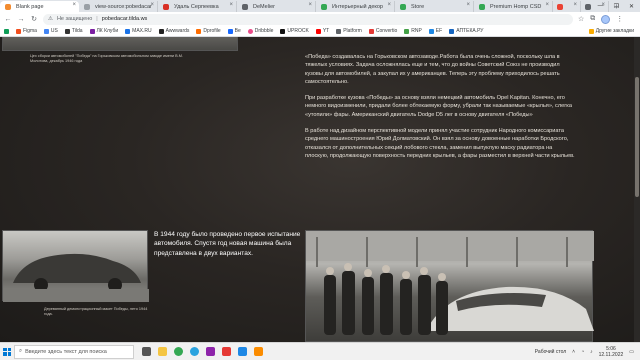  I want to click on bookmark-awwwards: Awwwards, so click(174, 31).